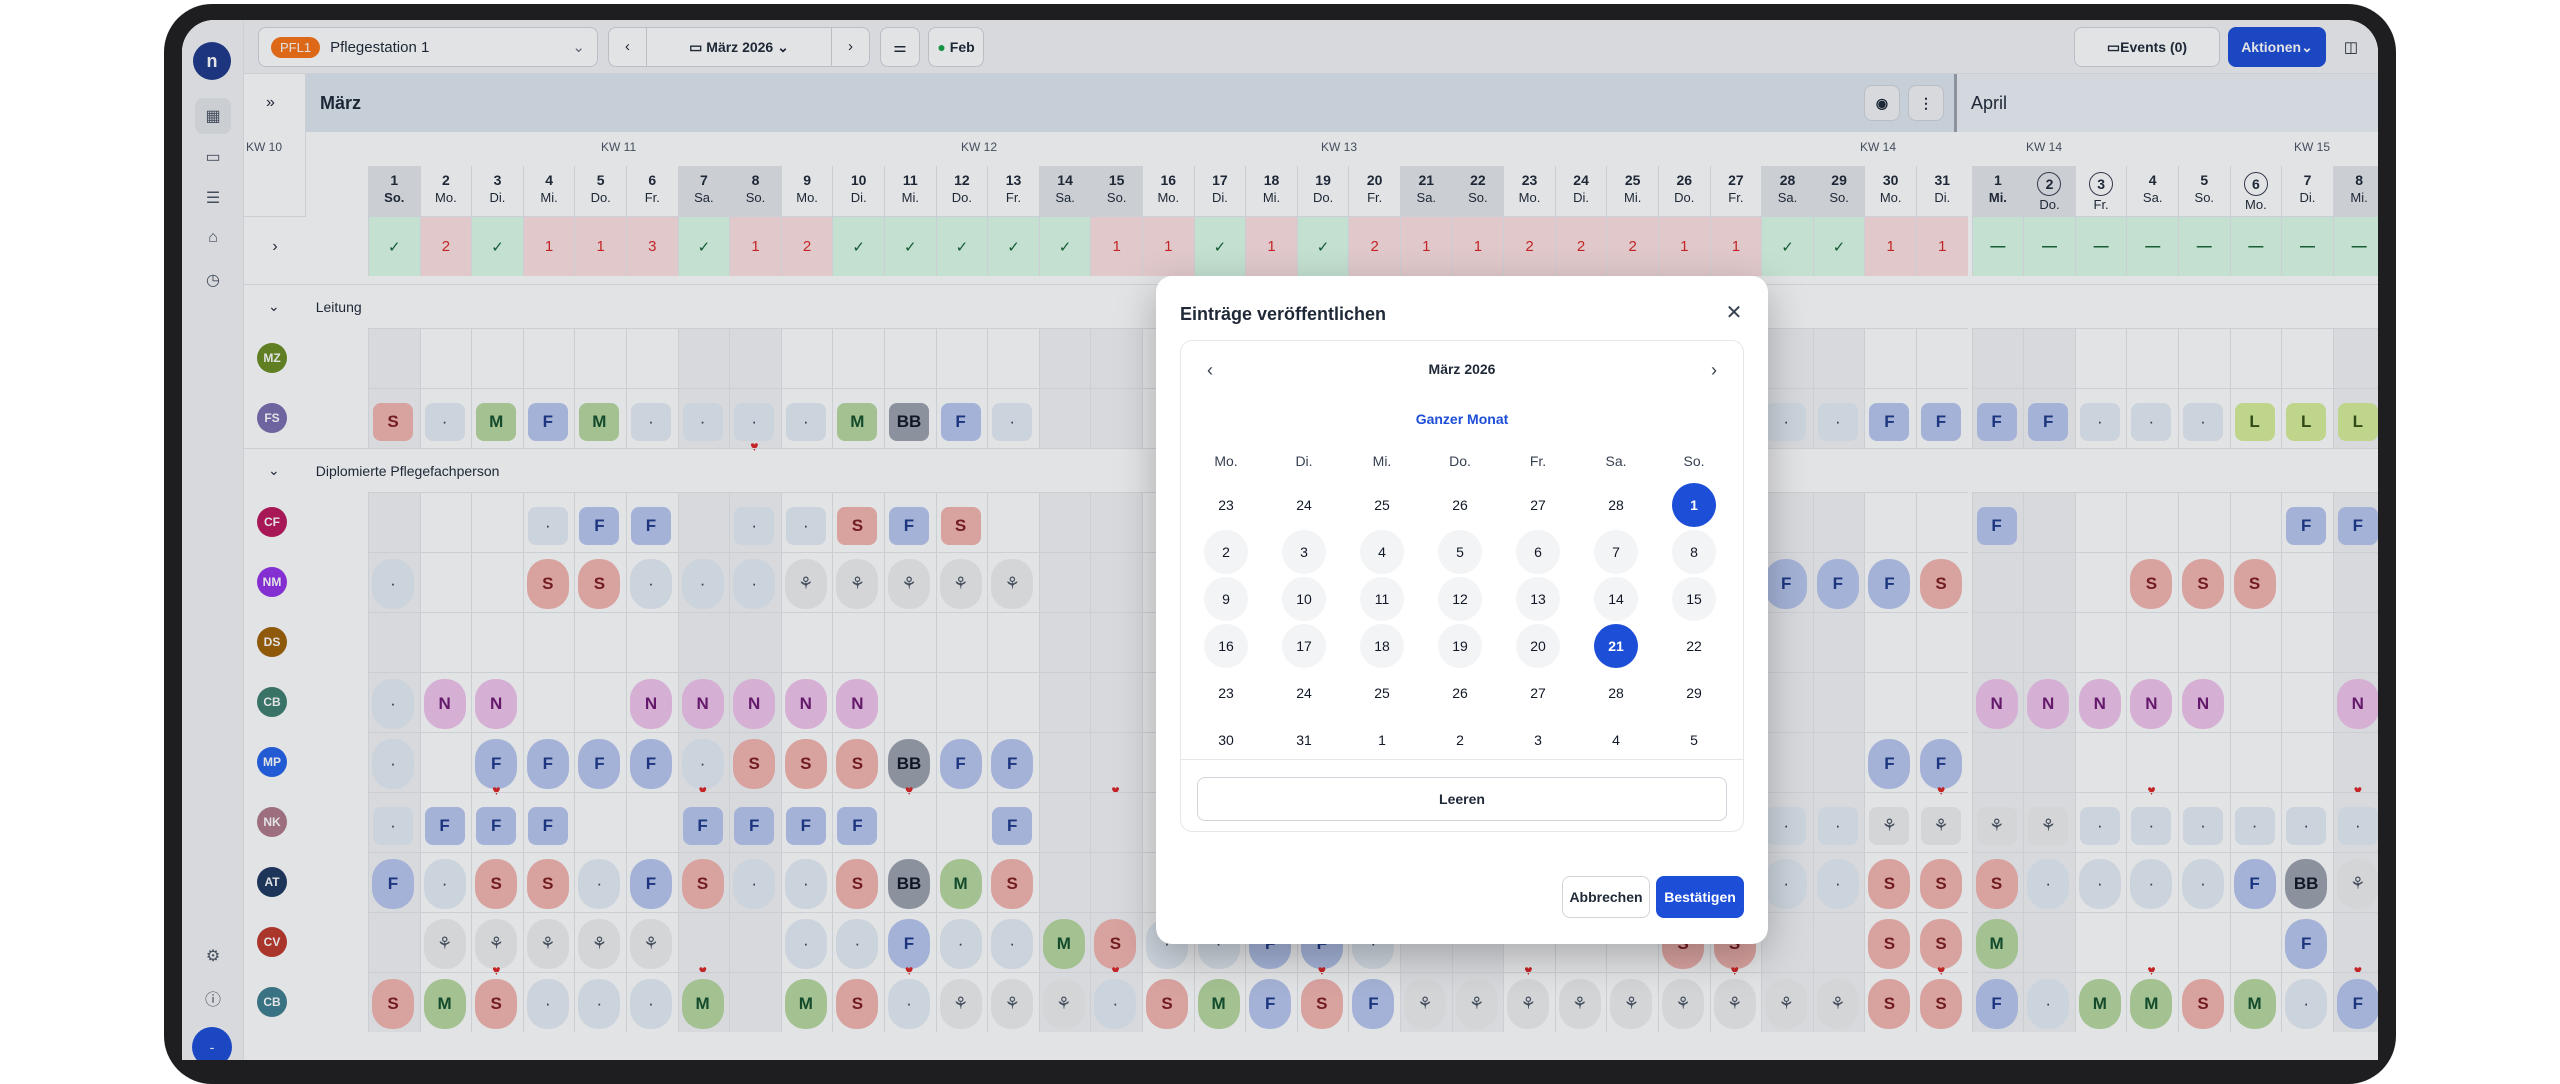  I want to click on weekday-label: Mo., so click(1226, 461).